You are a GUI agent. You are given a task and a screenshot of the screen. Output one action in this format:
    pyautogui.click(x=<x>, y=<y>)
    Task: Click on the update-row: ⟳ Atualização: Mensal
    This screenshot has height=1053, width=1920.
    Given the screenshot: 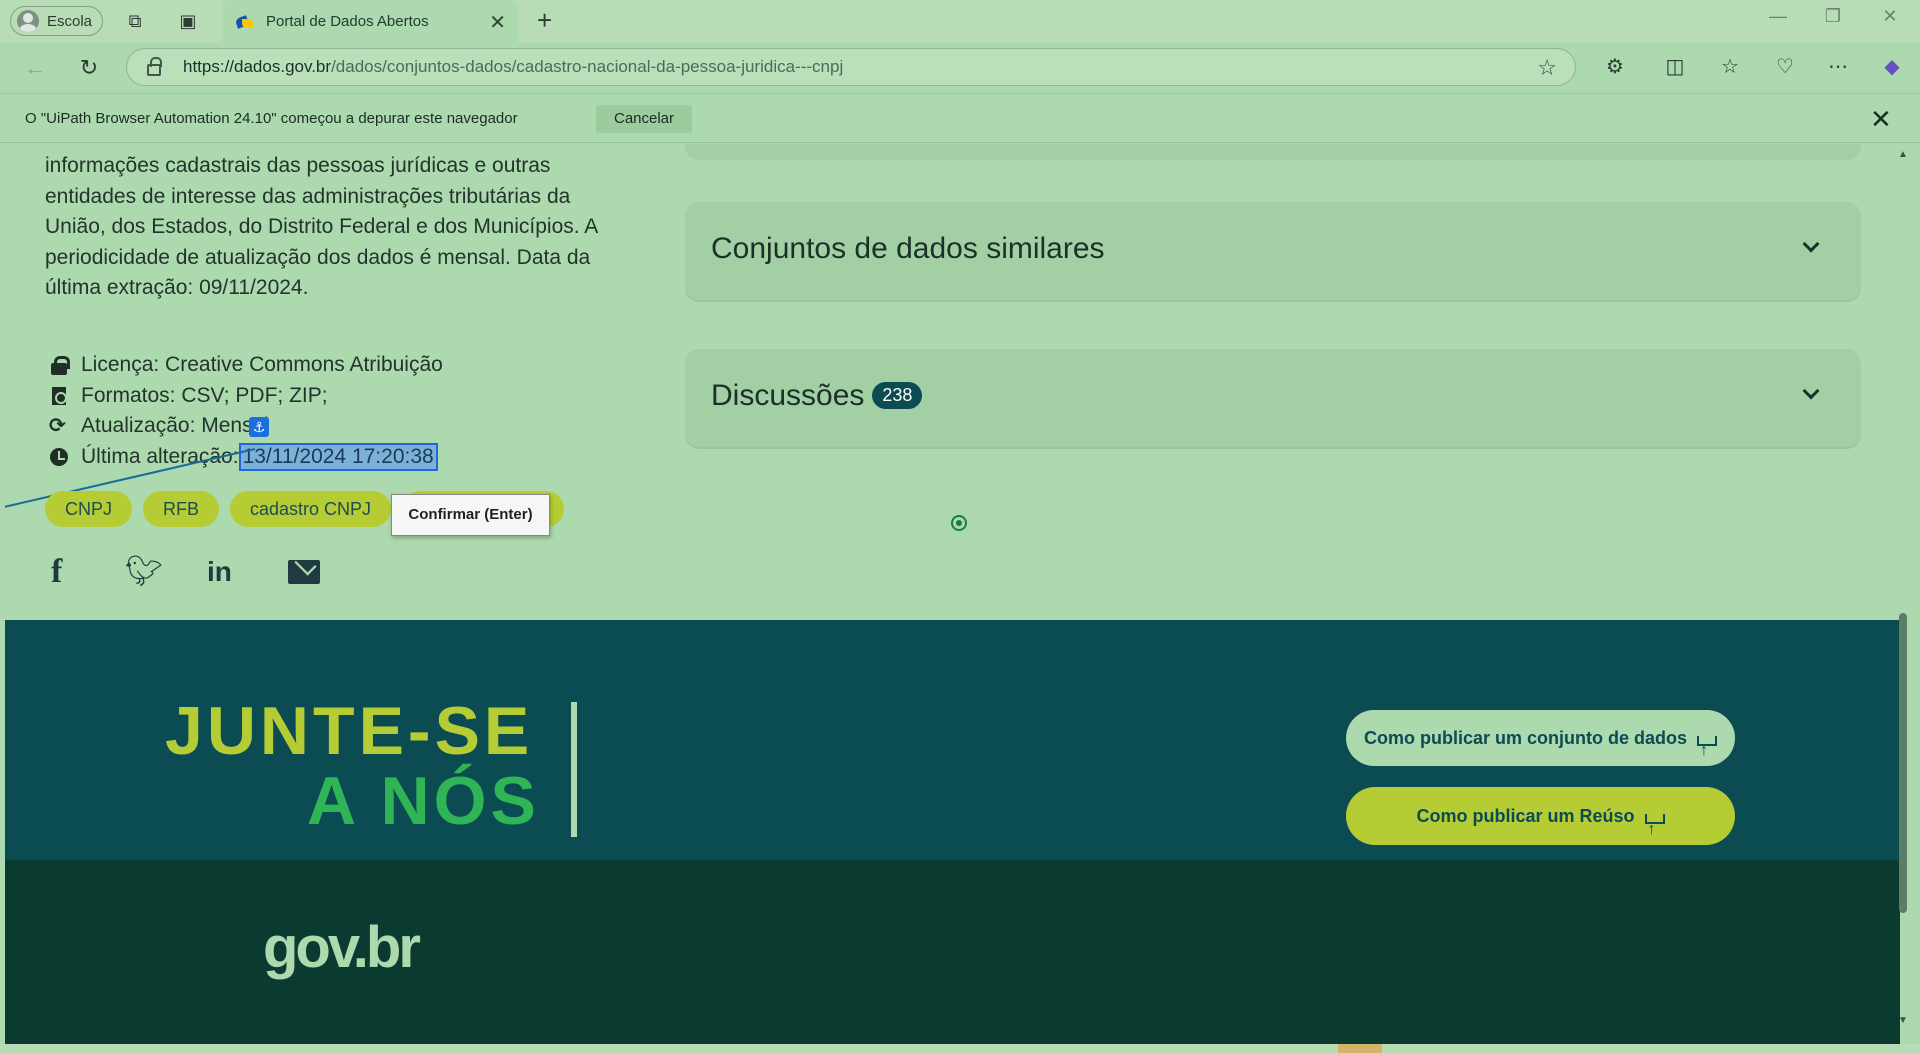 What is the action you would take?
    pyautogui.click(x=246, y=426)
    